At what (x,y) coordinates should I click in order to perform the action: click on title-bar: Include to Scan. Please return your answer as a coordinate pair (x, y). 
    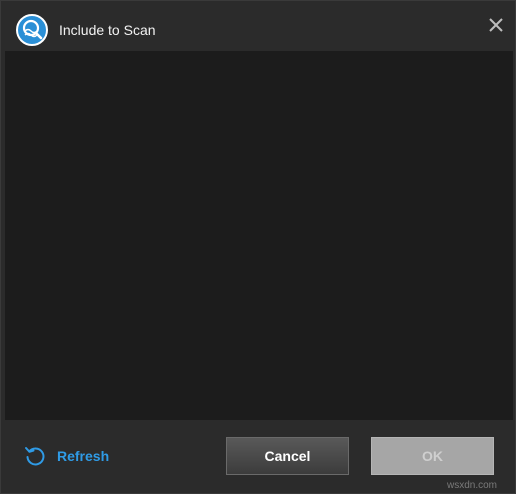
    Looking at the image, I should click on (258, 26).